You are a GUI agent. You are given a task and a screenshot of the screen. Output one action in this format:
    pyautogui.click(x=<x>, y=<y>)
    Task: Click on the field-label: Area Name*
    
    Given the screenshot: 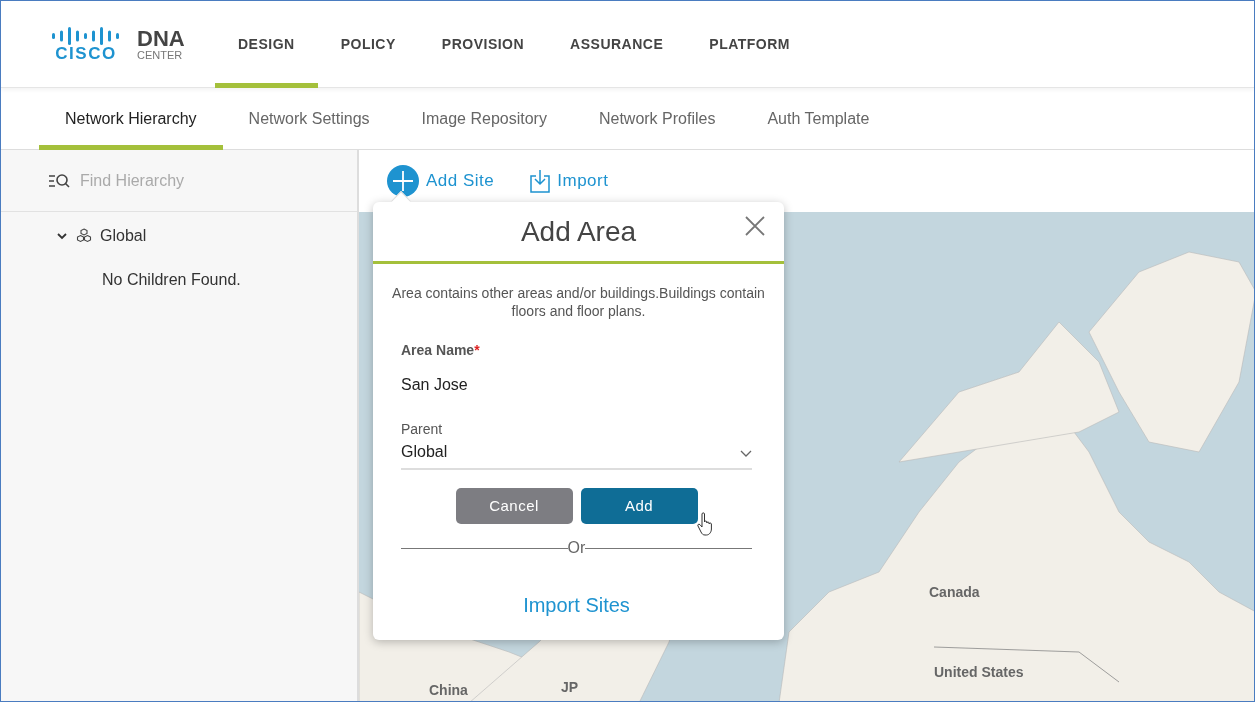 What is the action you would take?
    pyautogui.click(x=441, y=351)
    